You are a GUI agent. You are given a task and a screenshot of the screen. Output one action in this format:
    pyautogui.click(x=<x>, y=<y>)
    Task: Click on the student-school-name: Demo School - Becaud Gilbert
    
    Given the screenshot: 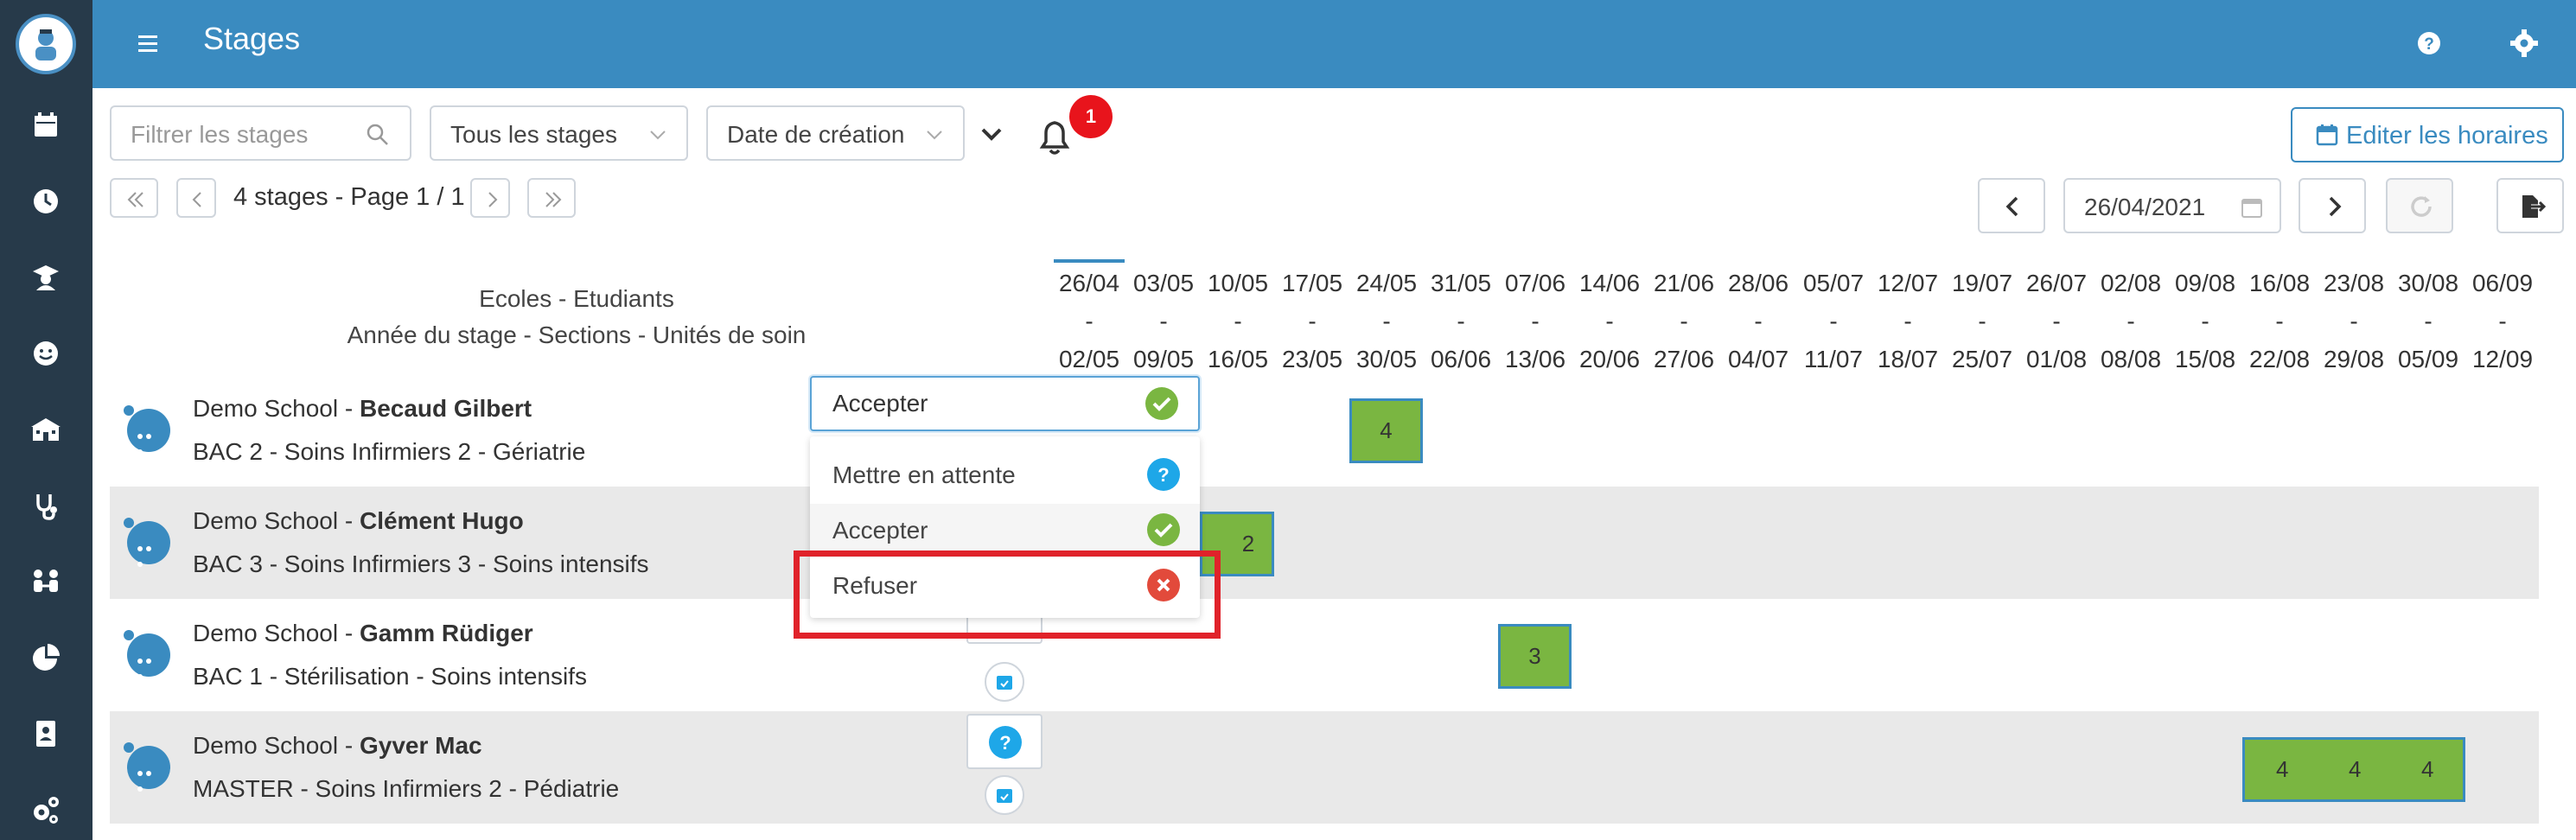 What is the action you would take?
    pyautogui.click(x=362, y=409)
    